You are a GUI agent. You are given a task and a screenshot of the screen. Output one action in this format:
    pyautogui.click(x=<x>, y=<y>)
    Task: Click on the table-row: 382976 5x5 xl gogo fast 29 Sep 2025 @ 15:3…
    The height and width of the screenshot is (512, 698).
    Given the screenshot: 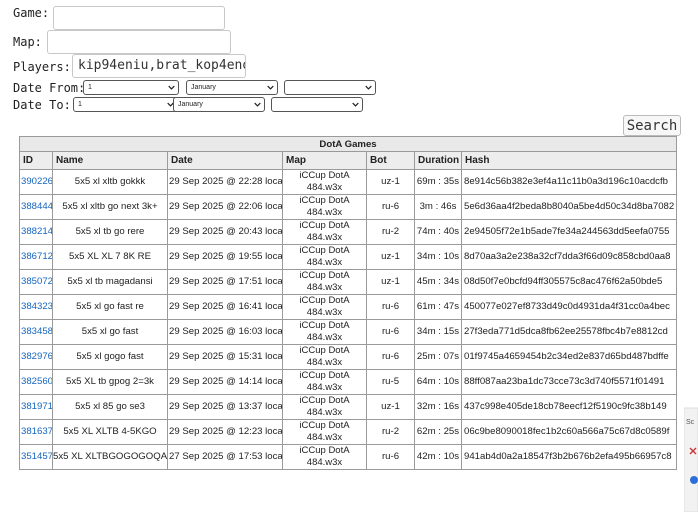 What is the action you would take?
    pyautogui.click(x=348, y=357)
    